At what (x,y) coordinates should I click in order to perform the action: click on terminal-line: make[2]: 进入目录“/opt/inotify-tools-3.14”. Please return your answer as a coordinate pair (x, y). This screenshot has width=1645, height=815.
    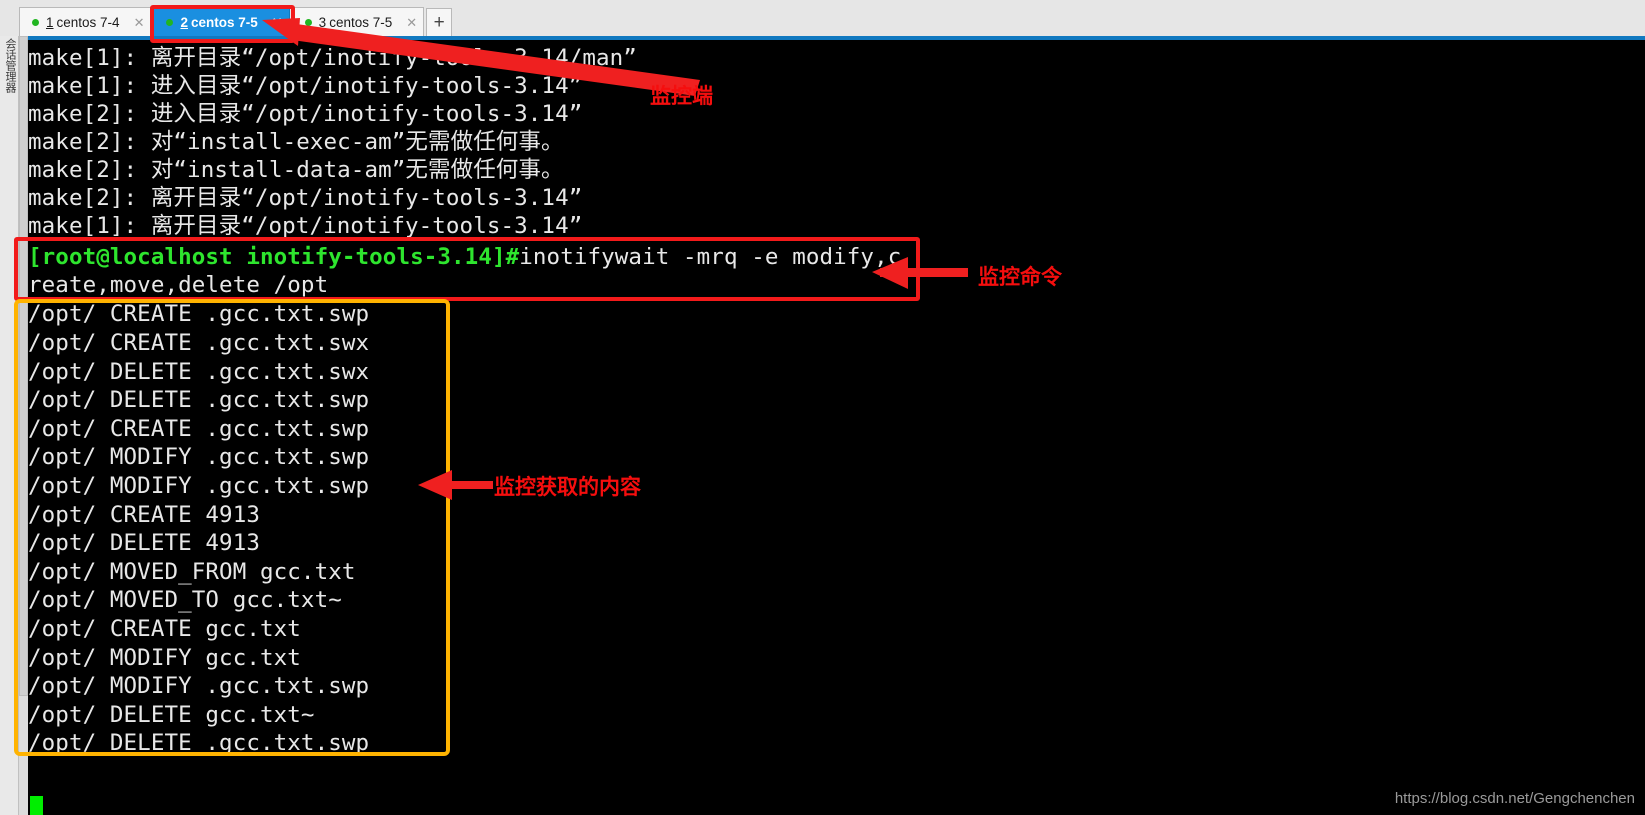
    Looking at the image, I should click on (305, 114).